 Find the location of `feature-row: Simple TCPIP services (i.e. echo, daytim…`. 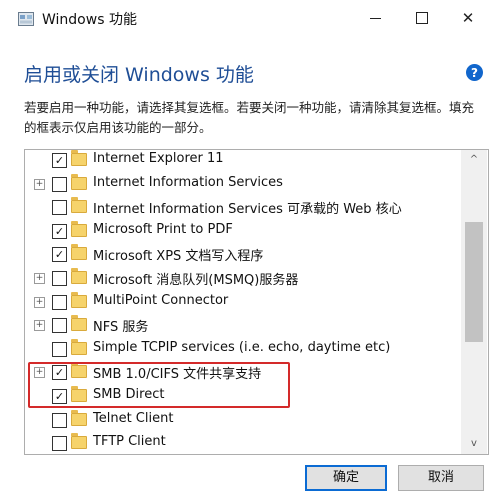

feature-row: Simple TCPIP services (i.e. echo, daytim… is located at coordinates (245, 350).